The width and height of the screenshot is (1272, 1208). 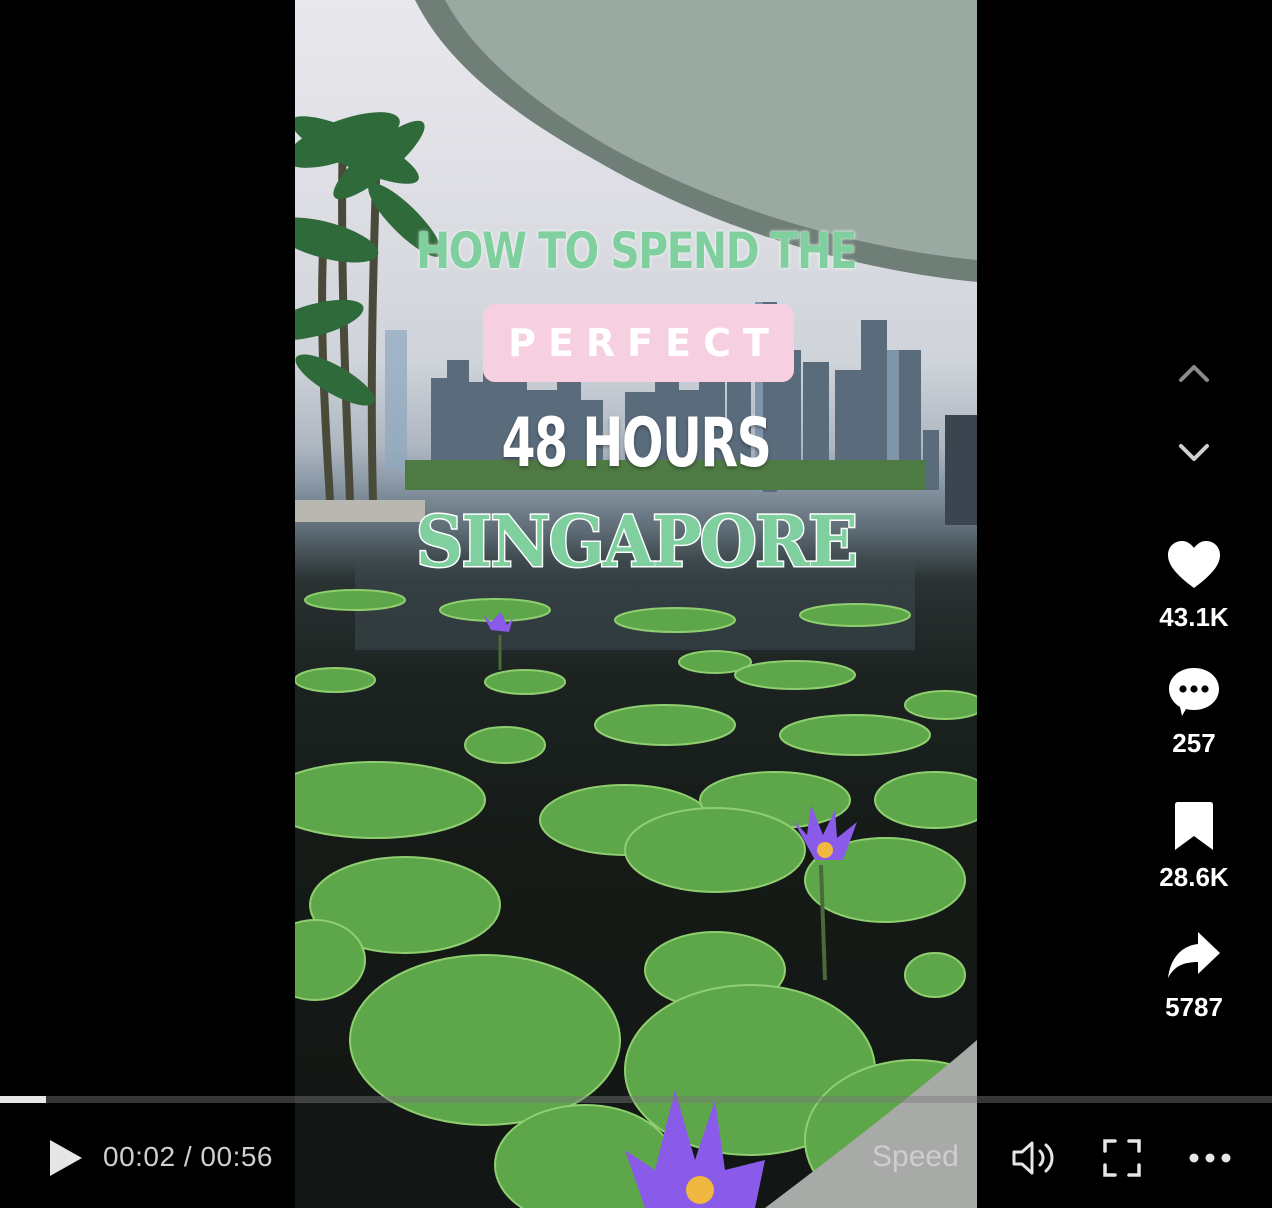 I want to click on chevron-up-icon, so click(x=1194, y=373).